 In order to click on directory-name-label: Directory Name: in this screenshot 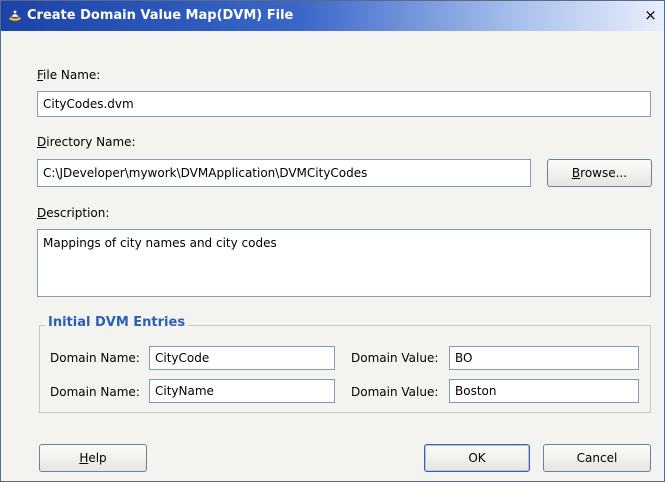, I will do `click(86, 142)`.